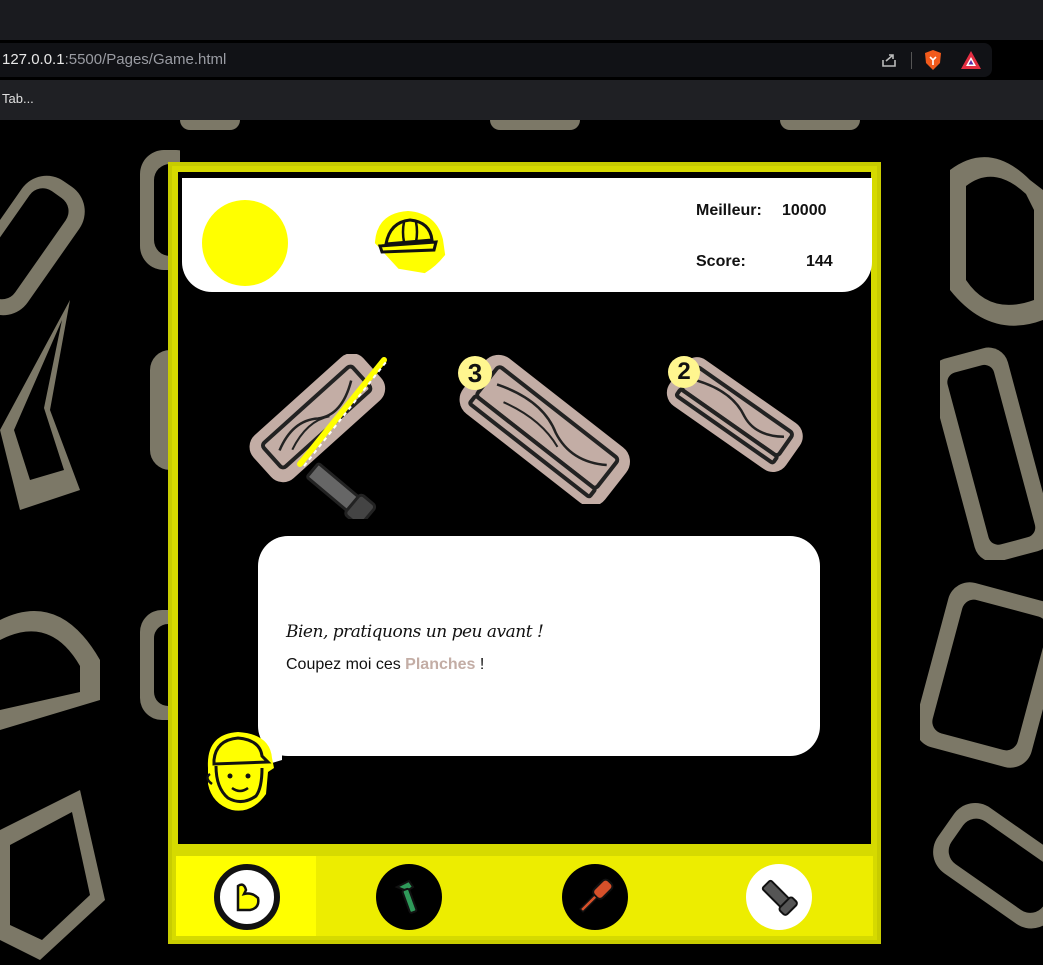 The height and width of the screenshot is (965, 1043). I want to click on hammer-tool-button, so click(409, 897).